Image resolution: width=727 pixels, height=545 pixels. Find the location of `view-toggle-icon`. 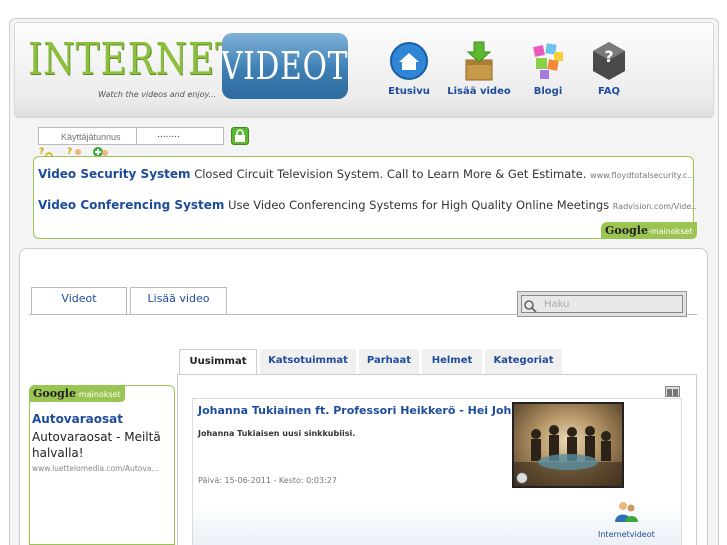

view-toggle-icon is located at coordinates (672, 391).